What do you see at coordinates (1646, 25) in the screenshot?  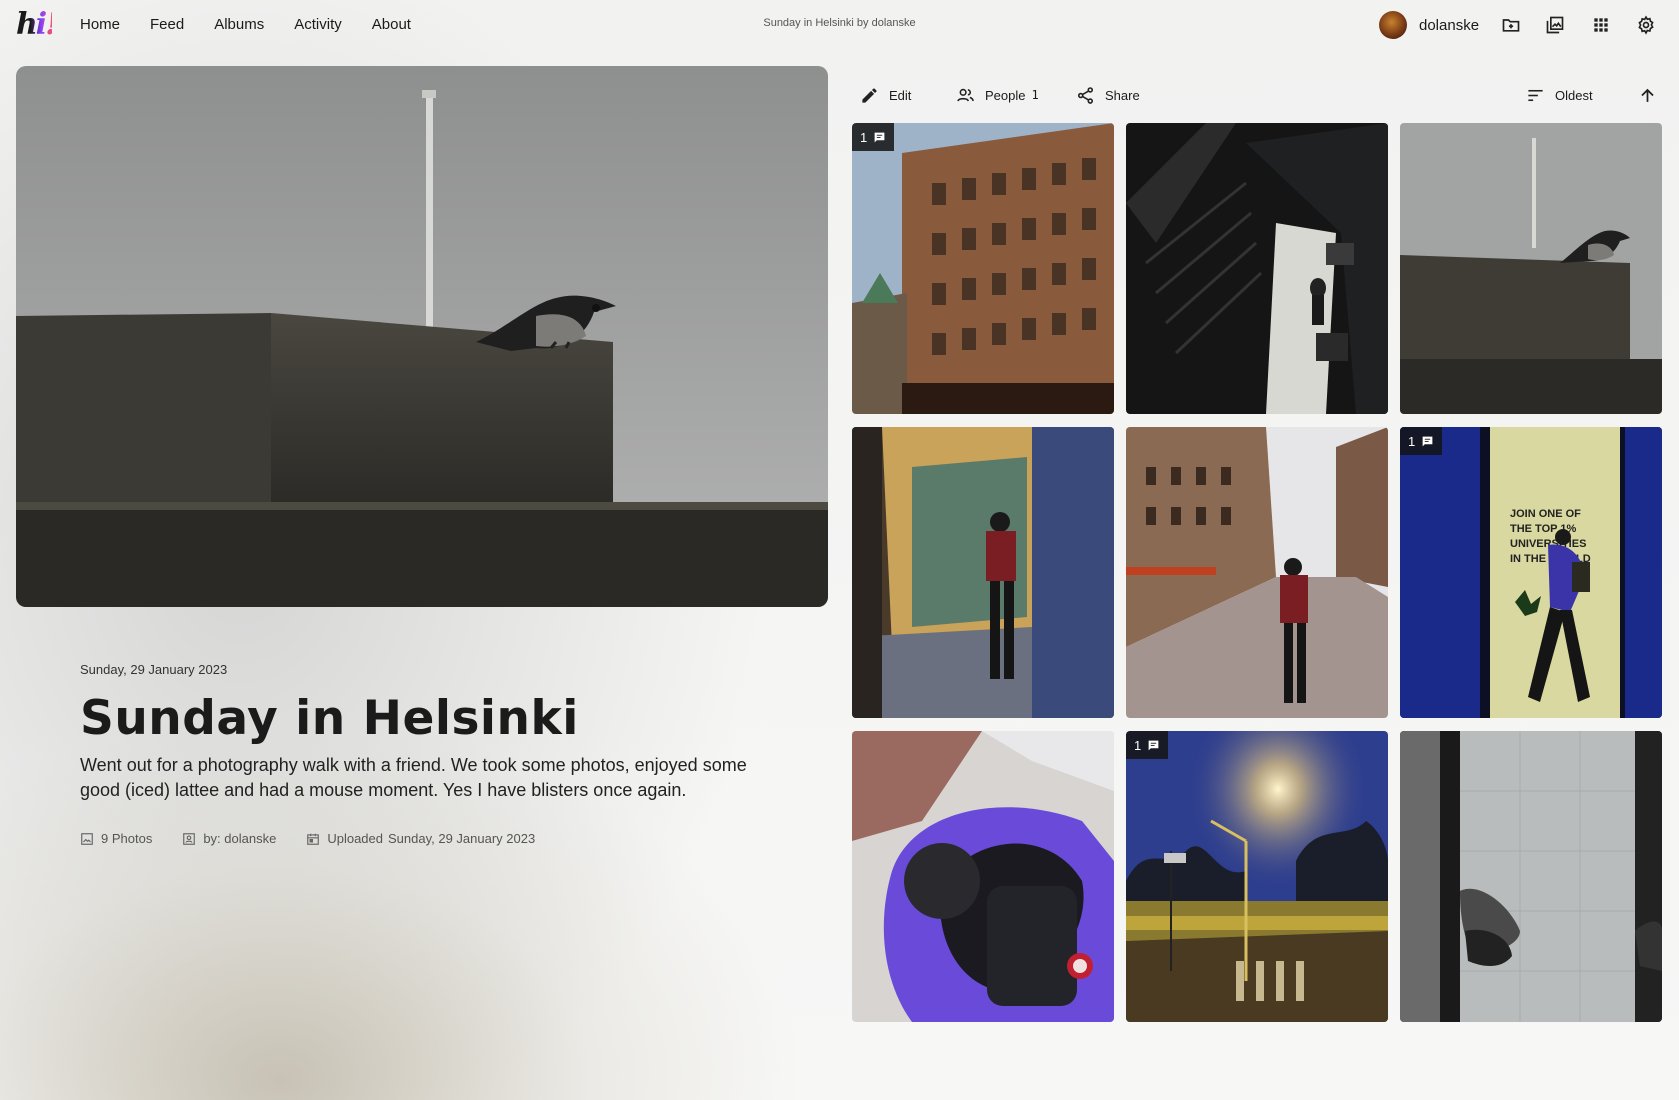 I see `settings-icon` at bounding box center [1646, 25].